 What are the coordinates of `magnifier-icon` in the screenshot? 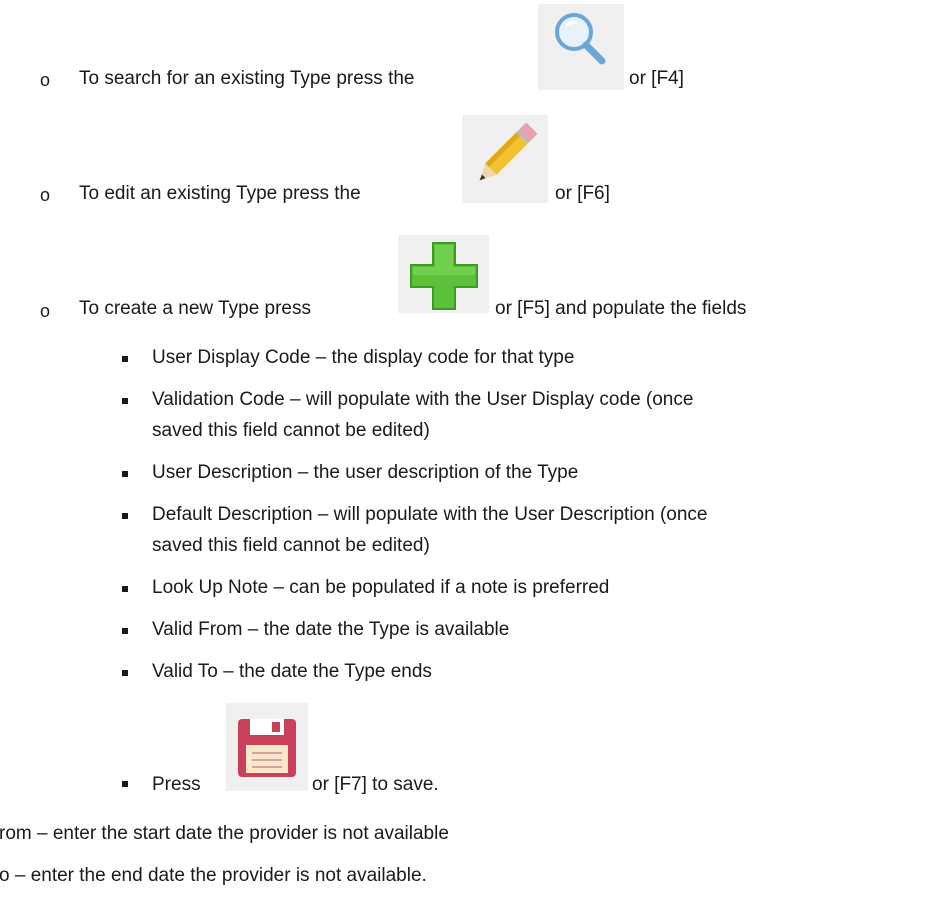 It's located at (580, 39).